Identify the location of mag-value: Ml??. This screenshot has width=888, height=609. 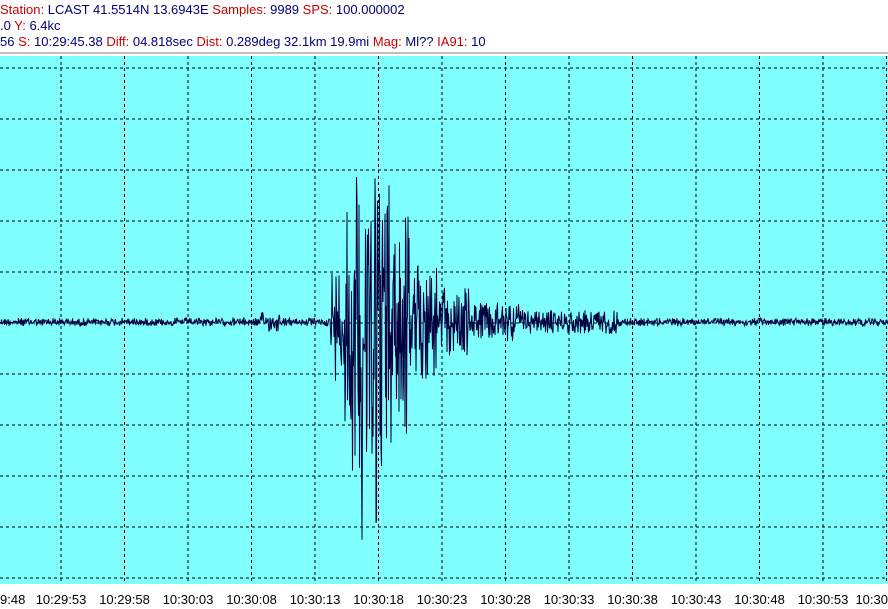
(419, 41).